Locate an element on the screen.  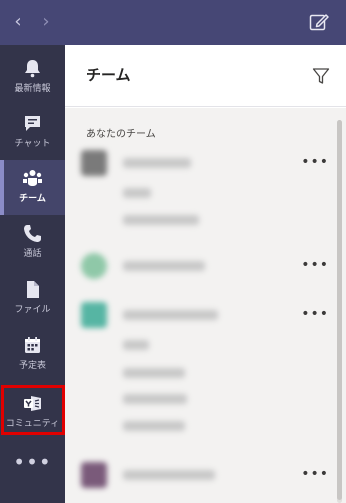
rail-item-label: 最新情報 is located at coordinates (32, 89).